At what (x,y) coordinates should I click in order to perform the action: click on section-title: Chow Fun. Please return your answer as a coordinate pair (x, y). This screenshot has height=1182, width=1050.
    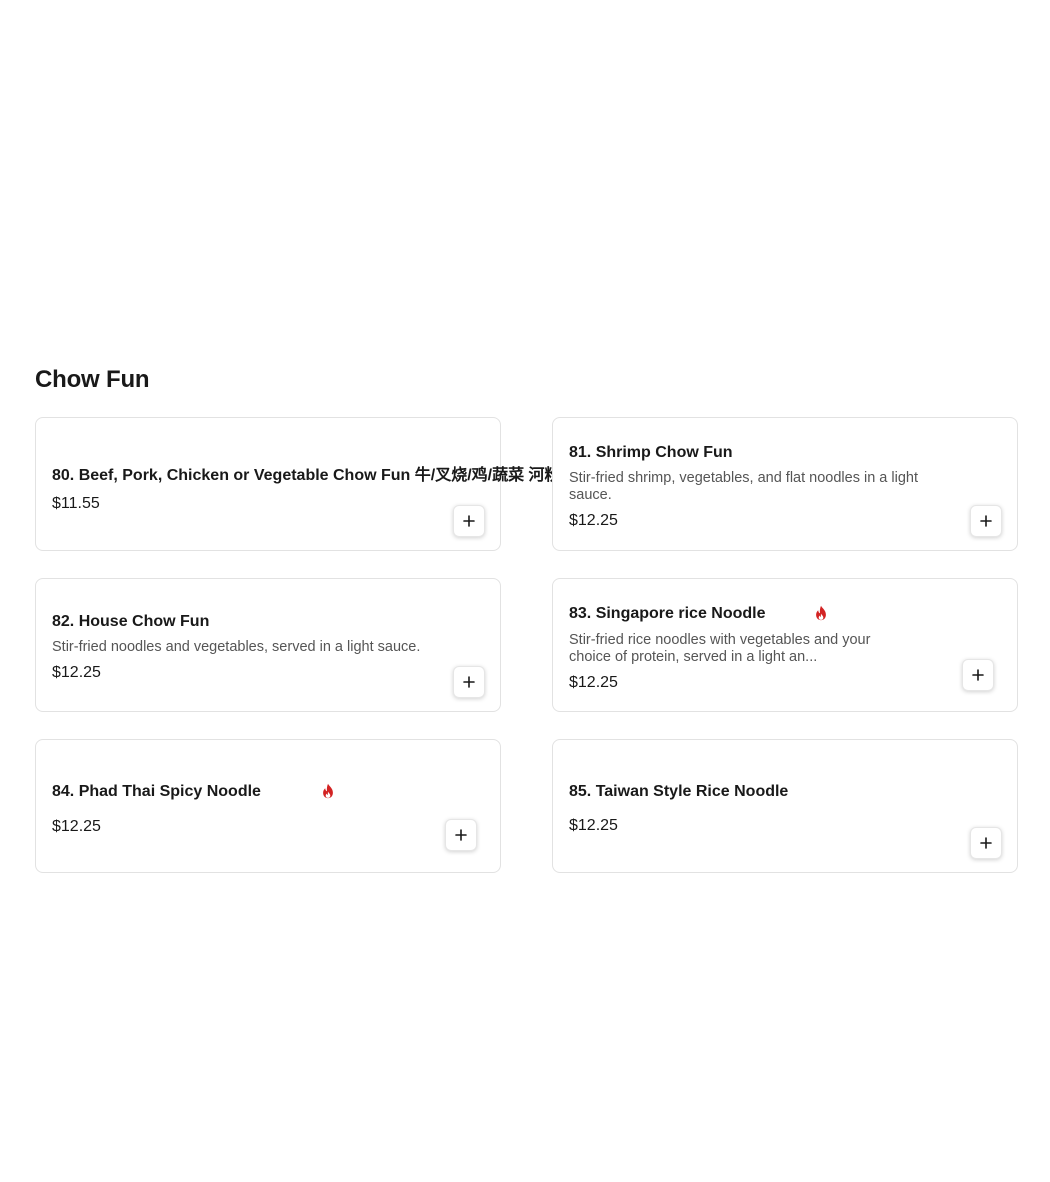
    Looking at the image, I should click on (92, 379).